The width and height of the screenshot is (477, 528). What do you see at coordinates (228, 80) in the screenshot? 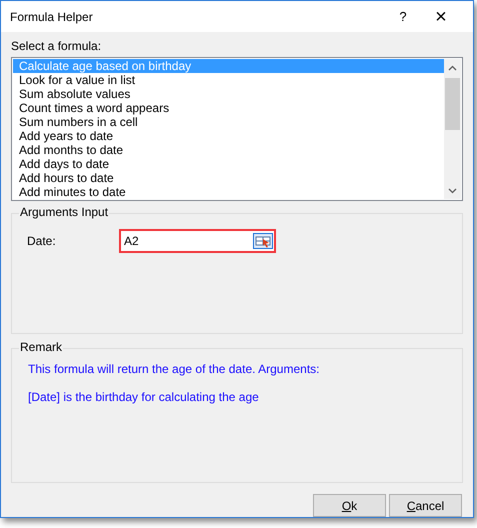
I see `list-item: Look for a value in list` at bounding box center [228, 80].